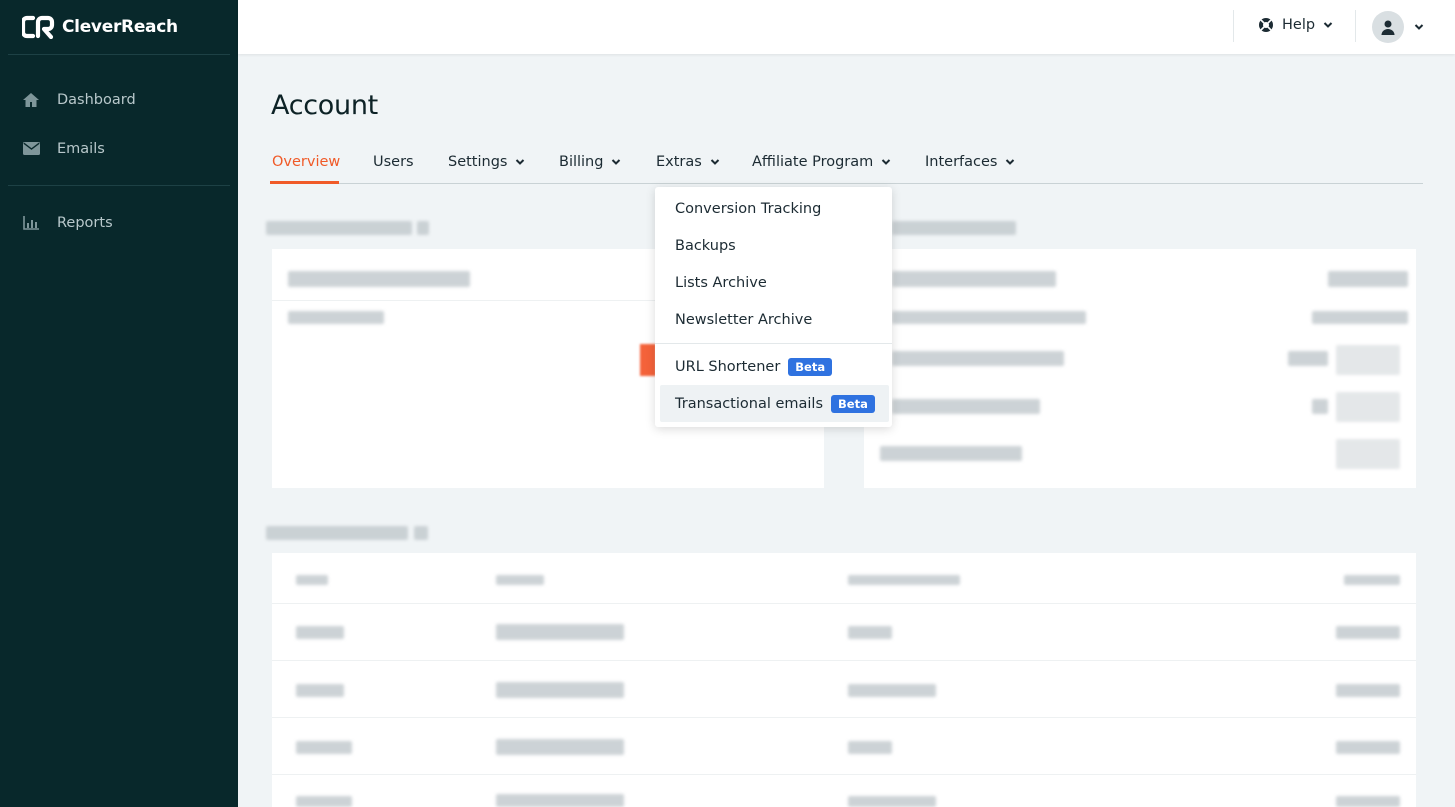 This screenshot has height=807, width=1455. What do you see at coordinates (1299, 25) in the screenshot?
I see `help-label: Help` at bounding box center [1299, 25].